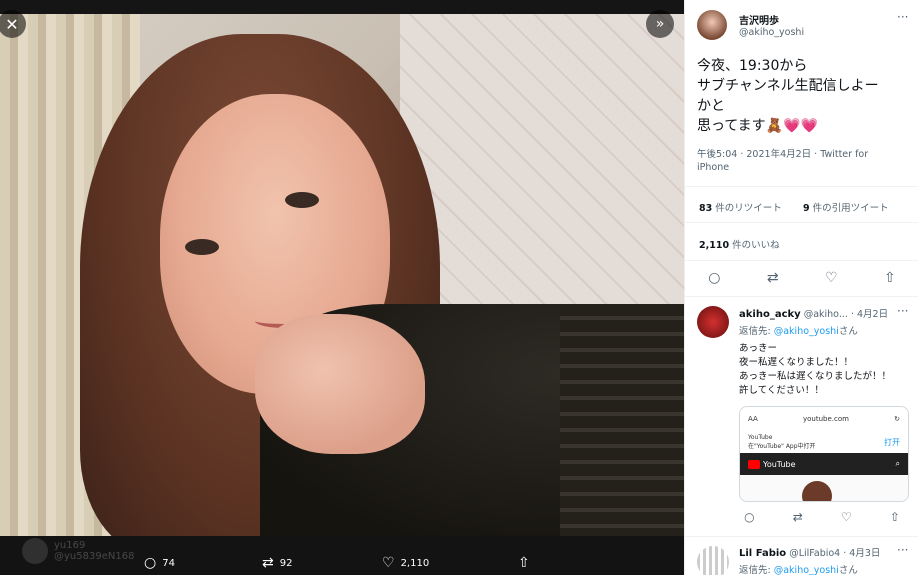 Image resolution: width=918 pixels, height=575 pixels. Describe the element at coordinates (817, 491) in the screenshot. I see `thumbnail-hair` at that location.